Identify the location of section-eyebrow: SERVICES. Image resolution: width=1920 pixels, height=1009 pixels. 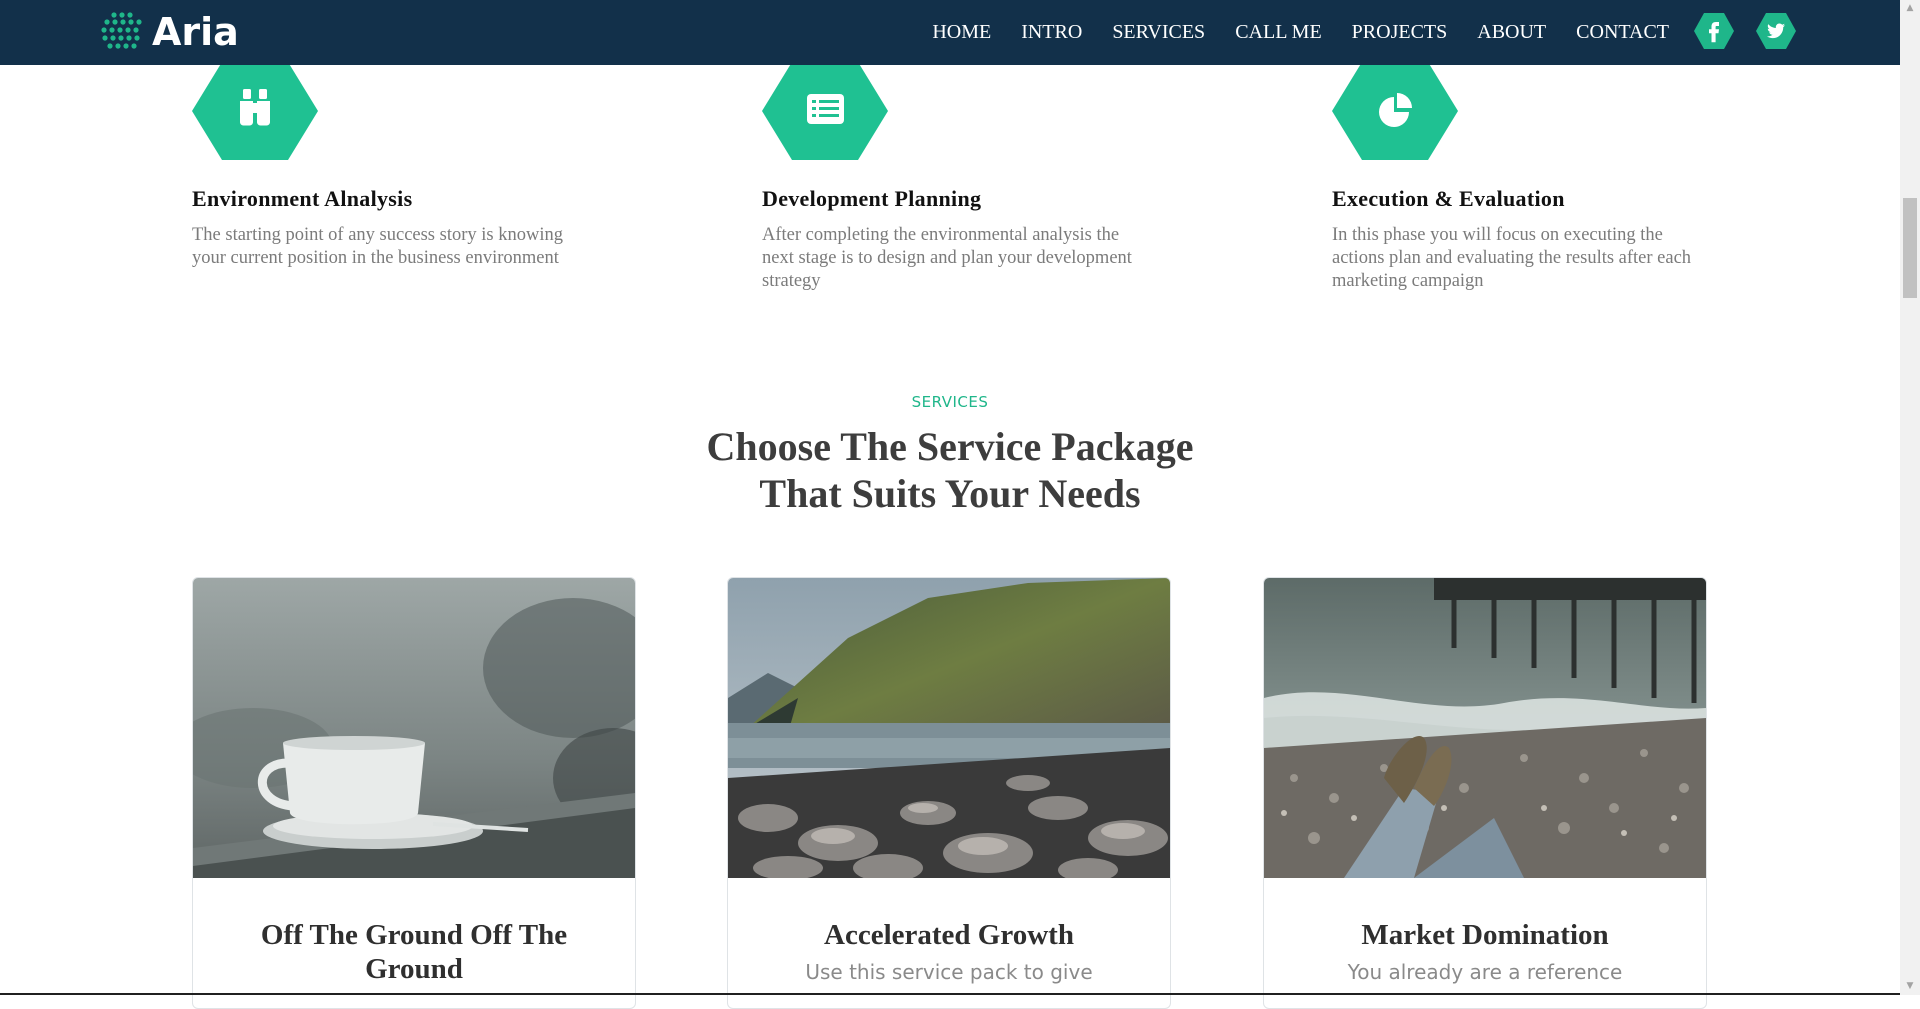
(950, 402).